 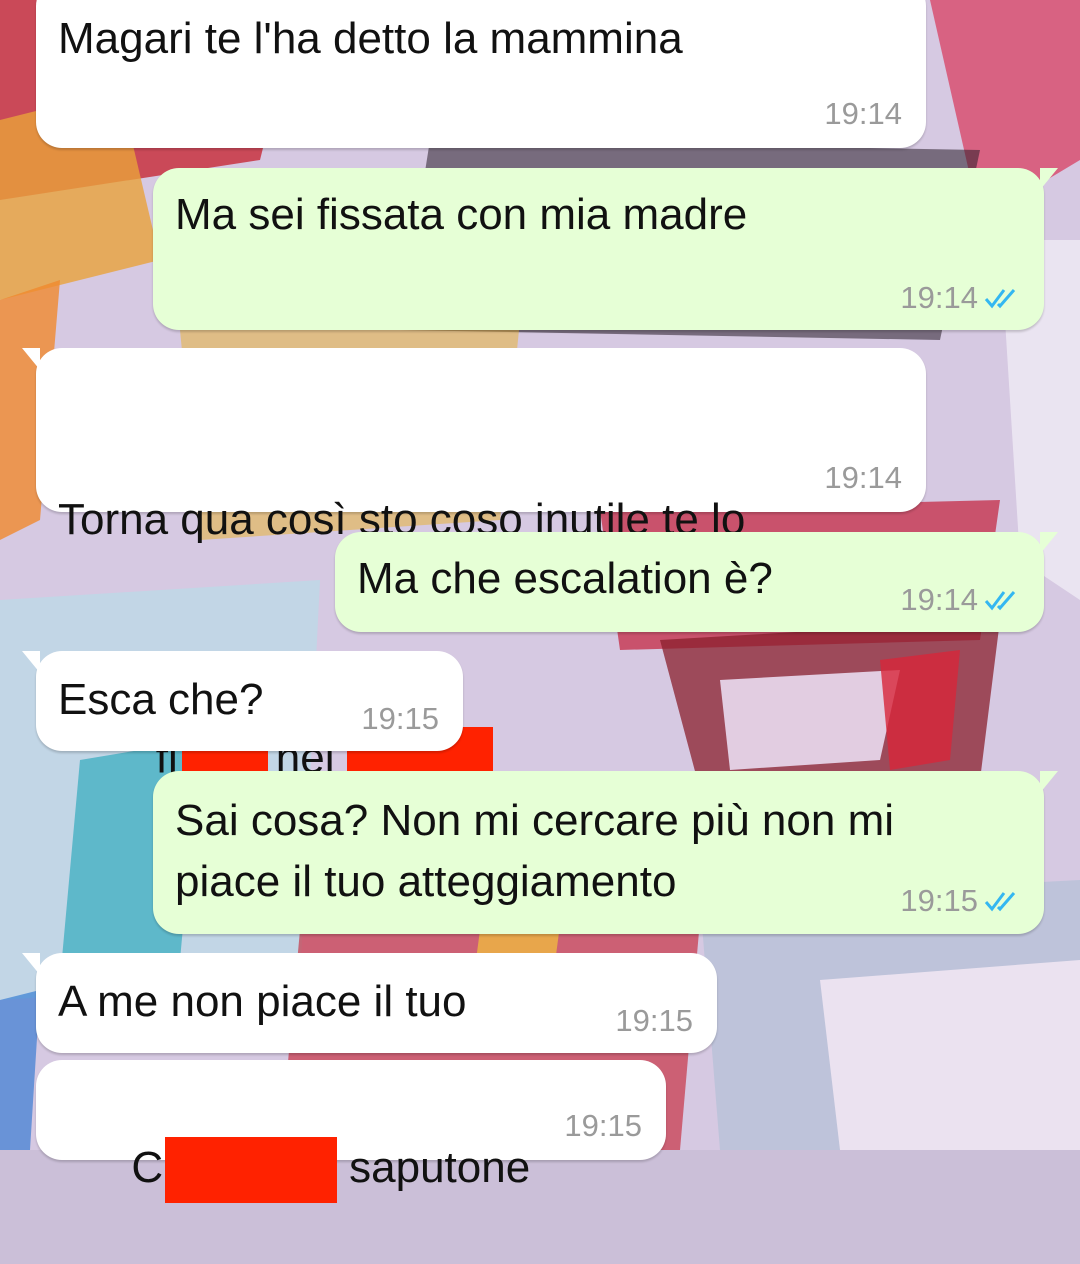 I want to click on text-fragment: saputone, so click(x=440, y=1167).